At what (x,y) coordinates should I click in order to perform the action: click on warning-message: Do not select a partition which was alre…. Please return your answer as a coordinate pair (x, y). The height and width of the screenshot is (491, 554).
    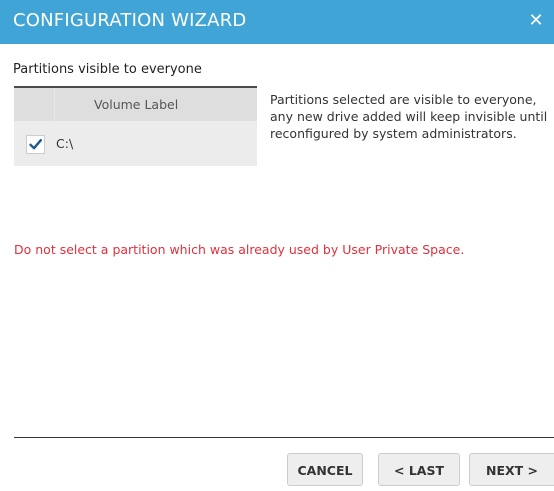
    Looking at the image, I should click on (239, 249).